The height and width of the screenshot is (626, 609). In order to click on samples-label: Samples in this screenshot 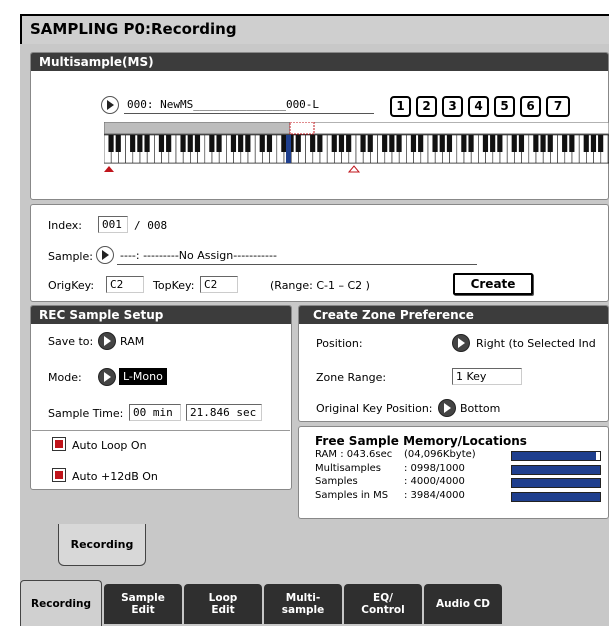, I will do `click(336, 481)`.